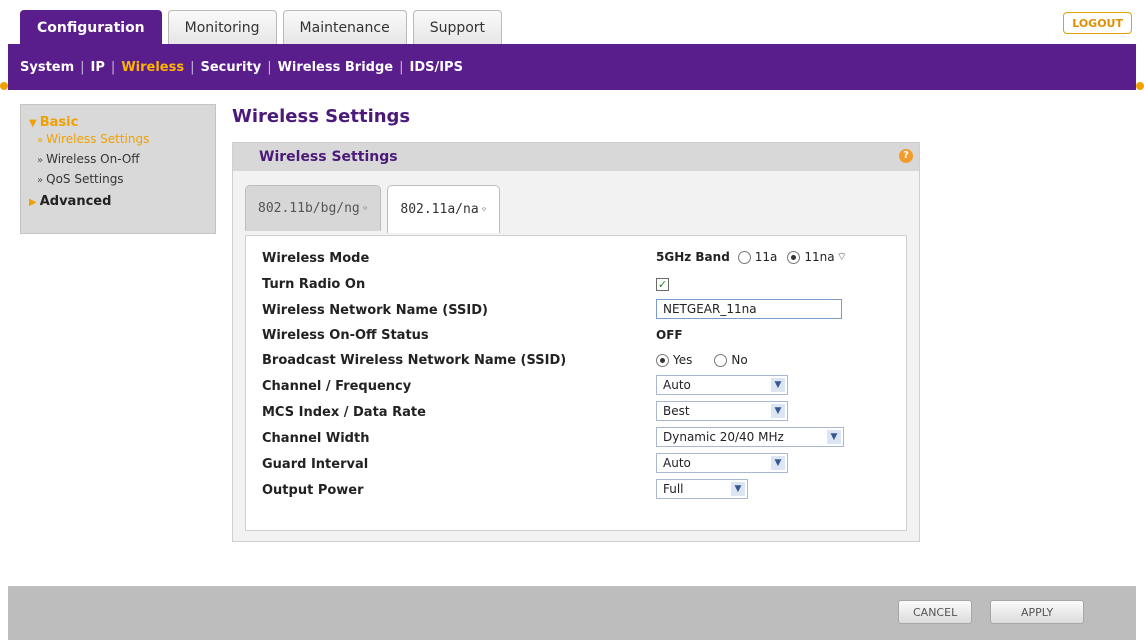 Image resolution: width=1144 pixels, height=640 pixels. What do you see at coordinates (702, 360) in the screenshot?
I see `broadcast-ssid-options: Yes No` at bounding box center [702, 360].